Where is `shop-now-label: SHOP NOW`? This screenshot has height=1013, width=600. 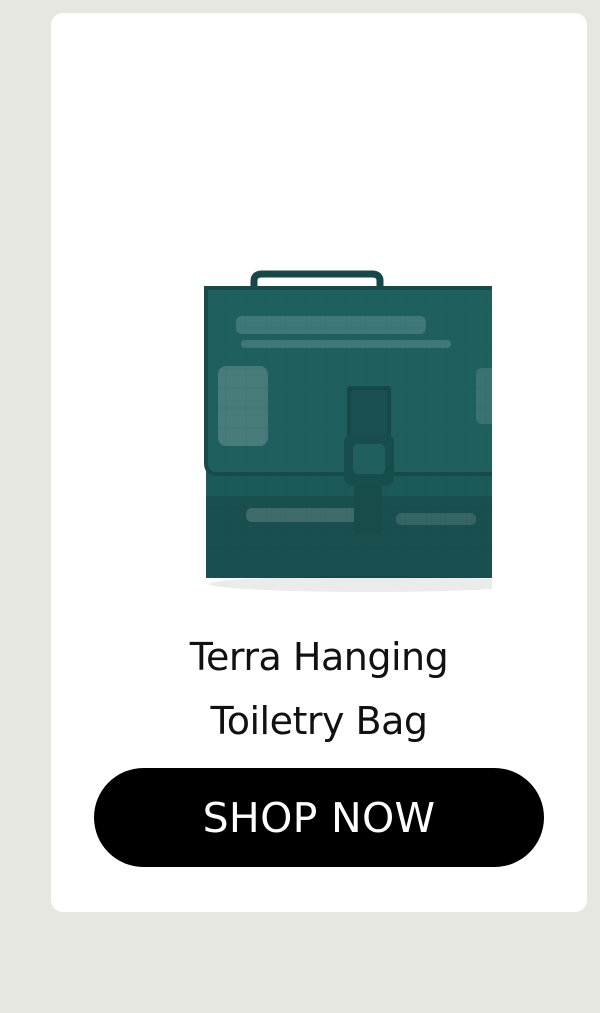 shop-now-label: SHOP NOW is located at coordinates (319, 817).